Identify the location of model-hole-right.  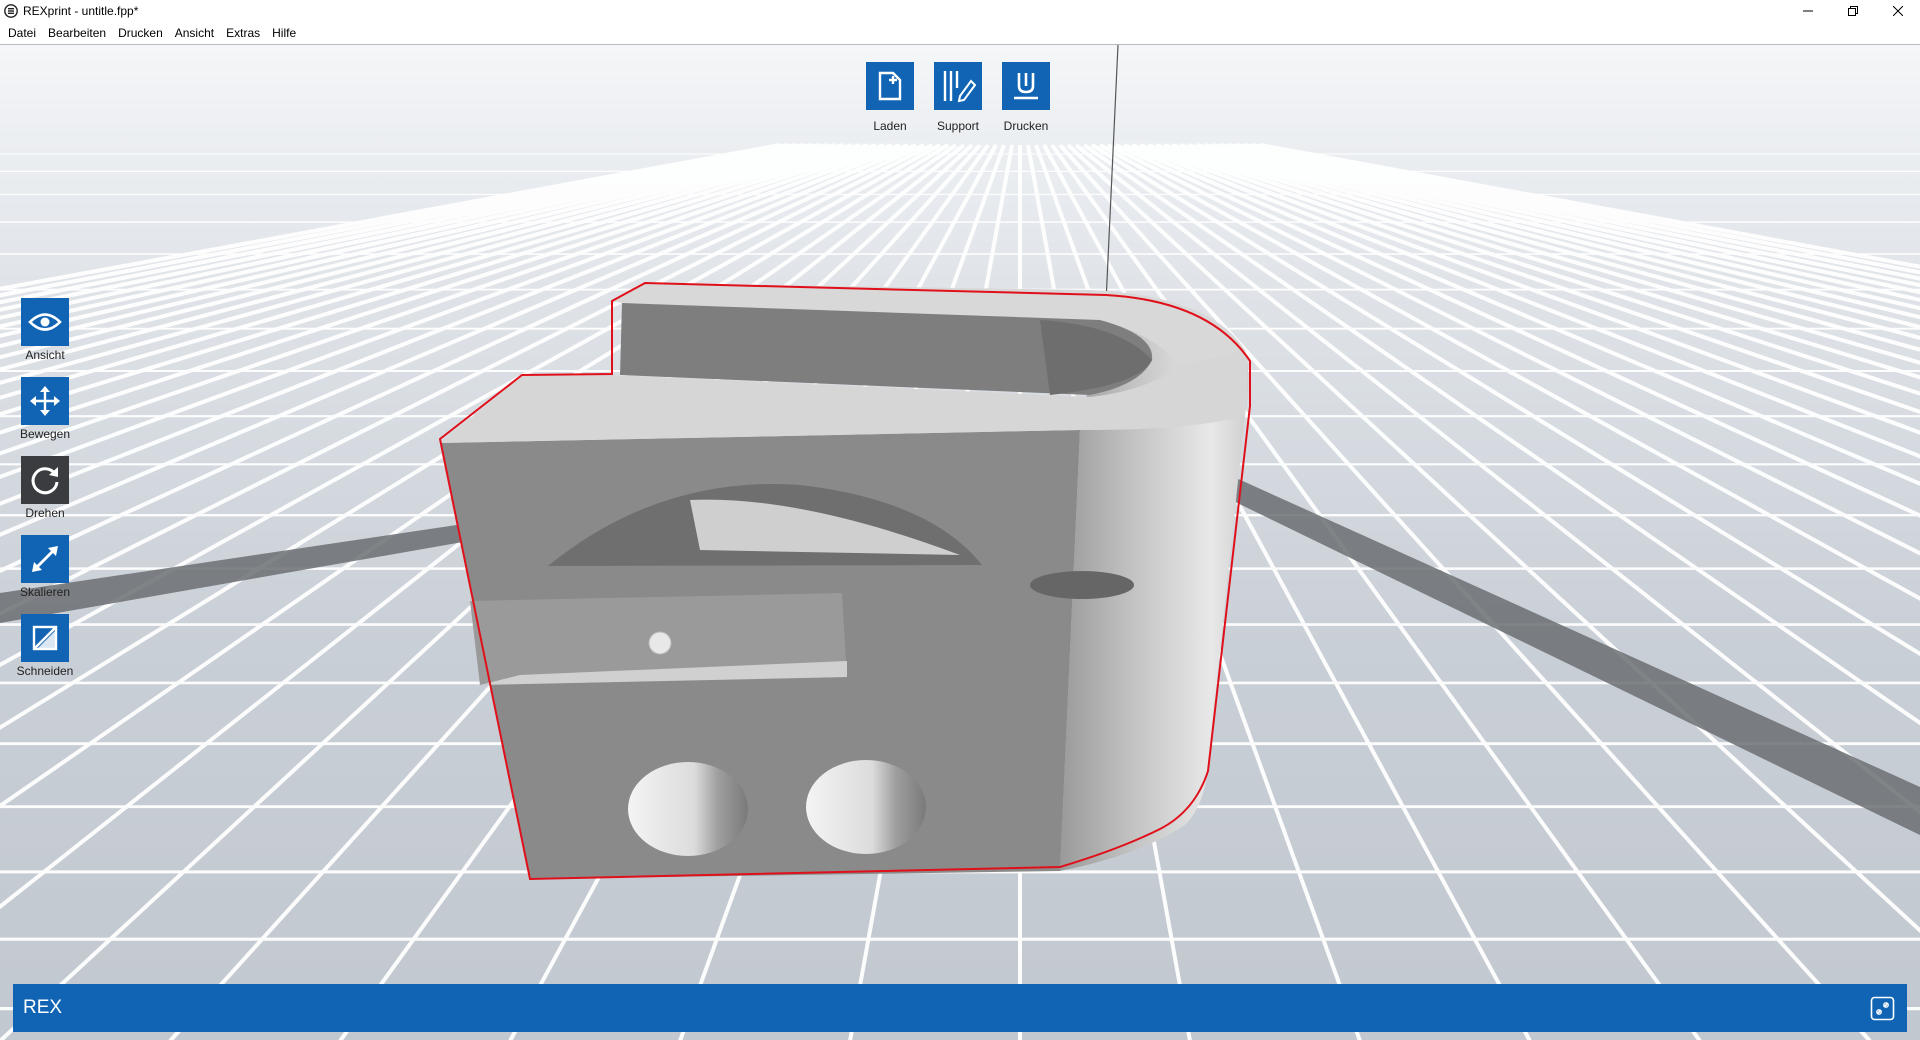
(866, 807).